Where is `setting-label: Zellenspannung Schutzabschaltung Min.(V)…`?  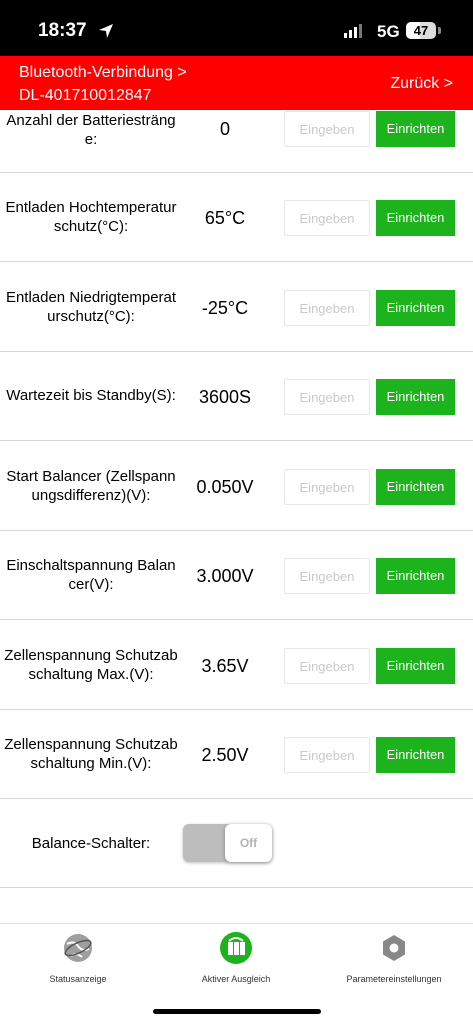 setting-label: Zellenspannung Schutzabschaltung Min.(V)… is located at coordinates (91, 753).